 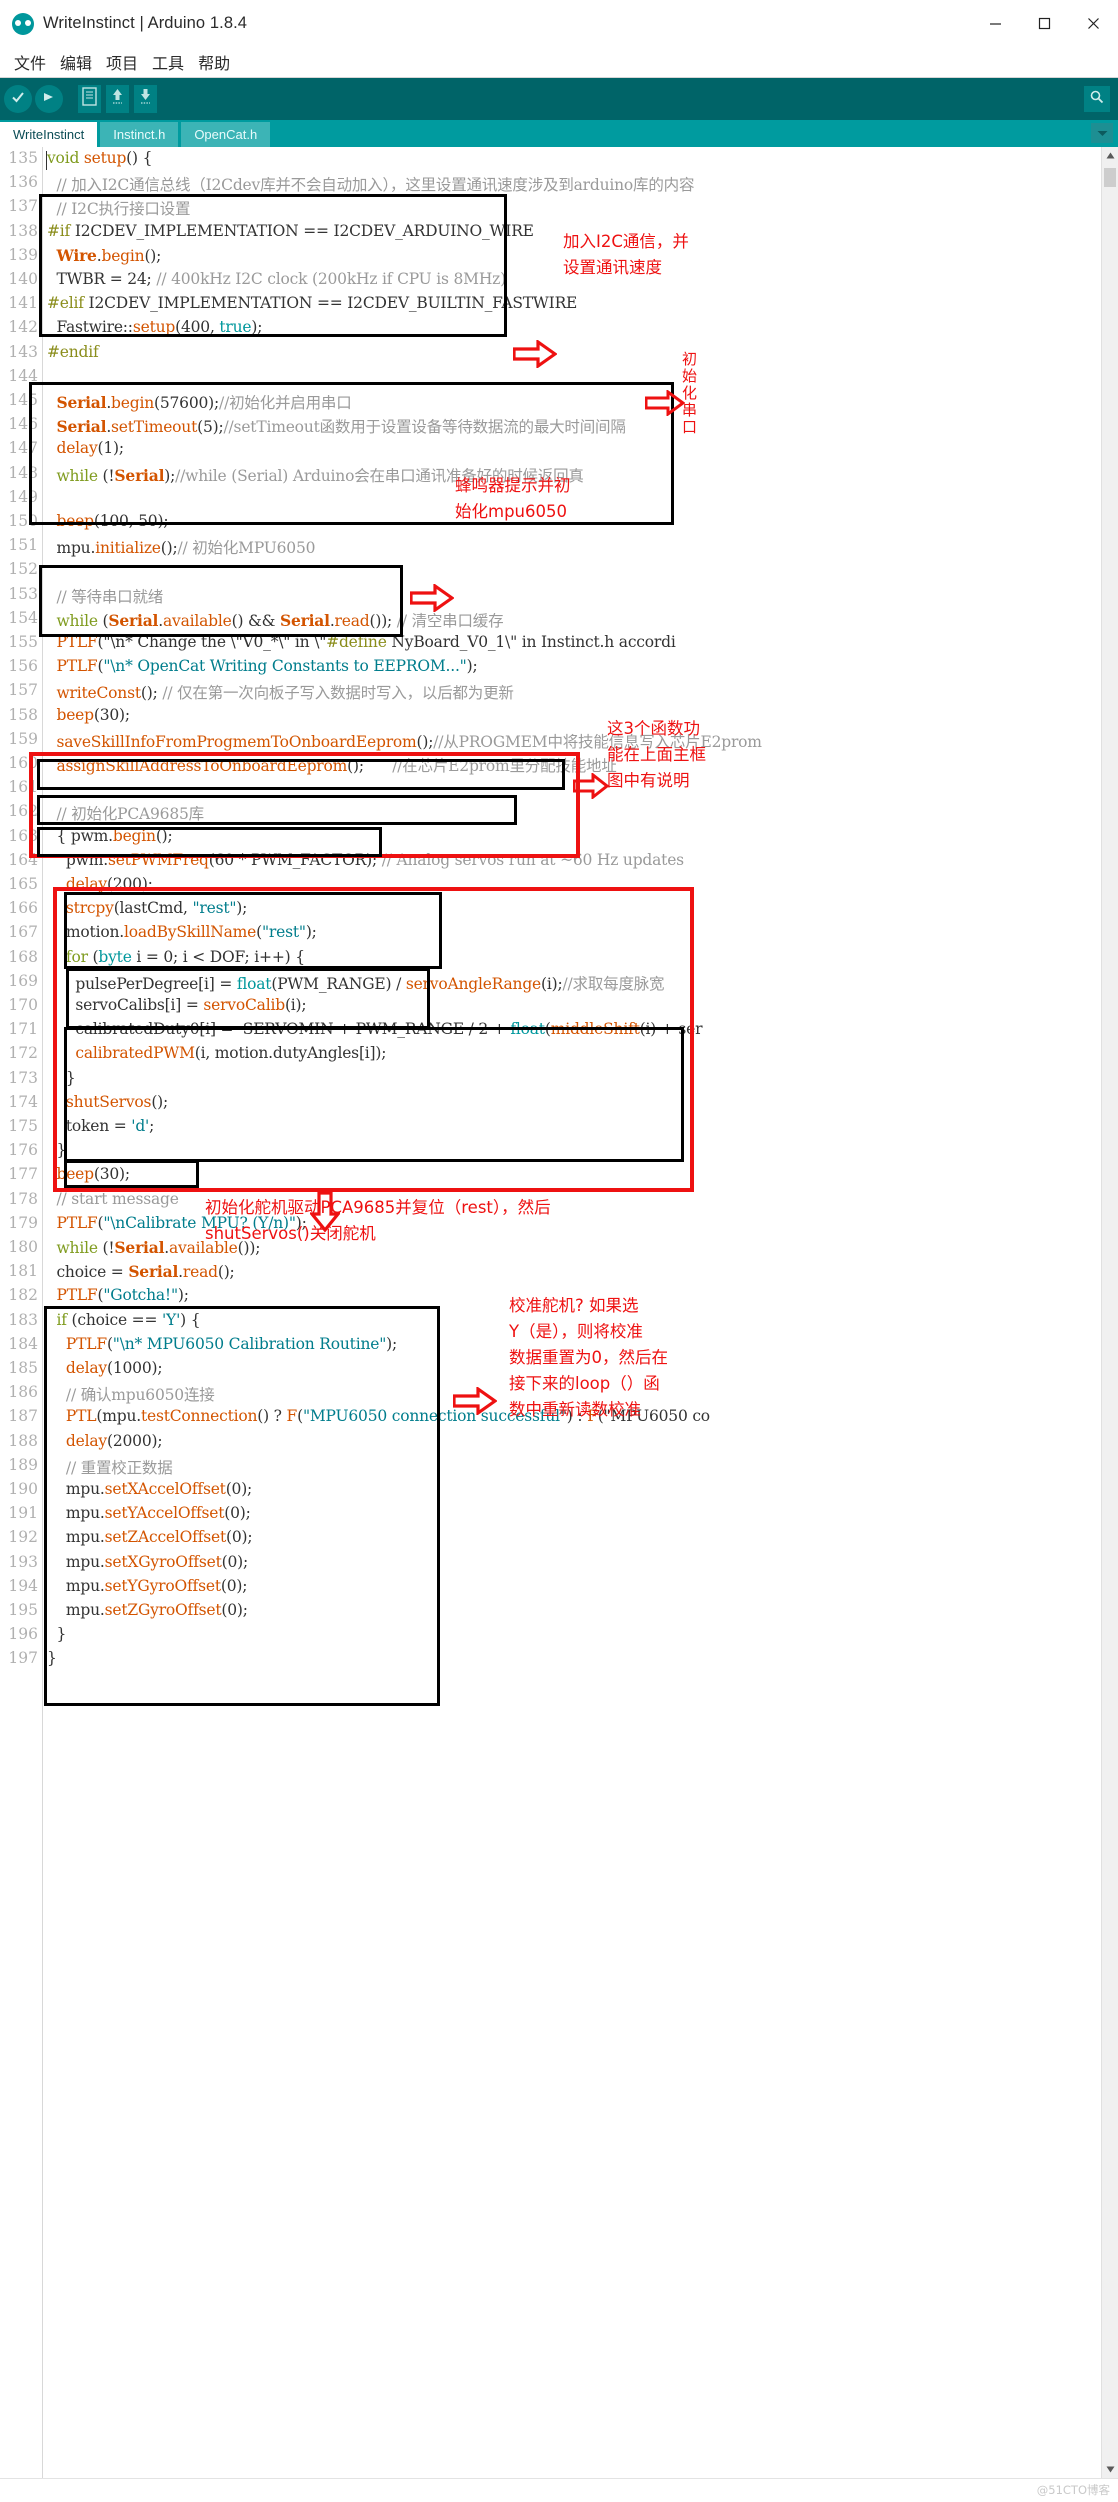 I want to click on code-line: Fastwire::setup(400, true);, so click(x=154, y=327).